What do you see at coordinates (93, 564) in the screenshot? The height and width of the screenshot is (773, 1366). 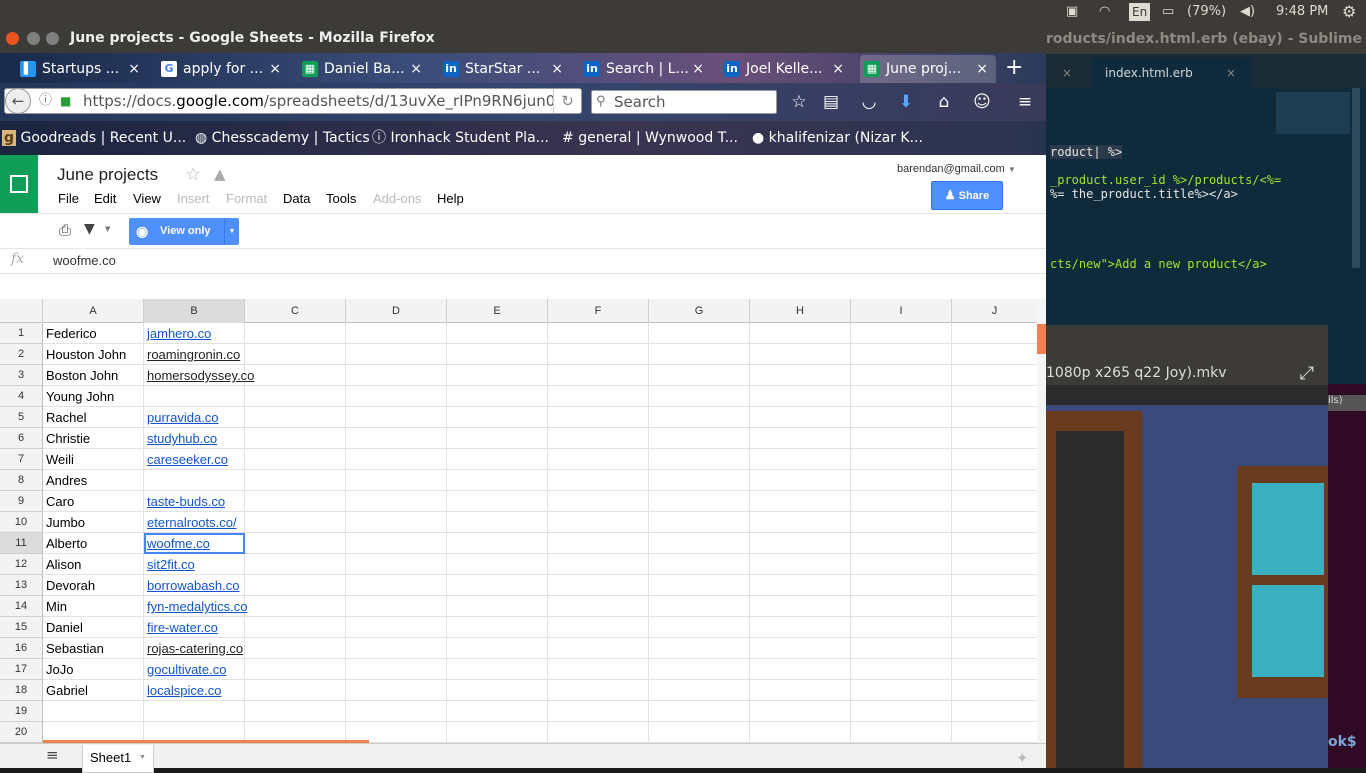 I see `cell-name: Alison` at bounding box center [93, 564].